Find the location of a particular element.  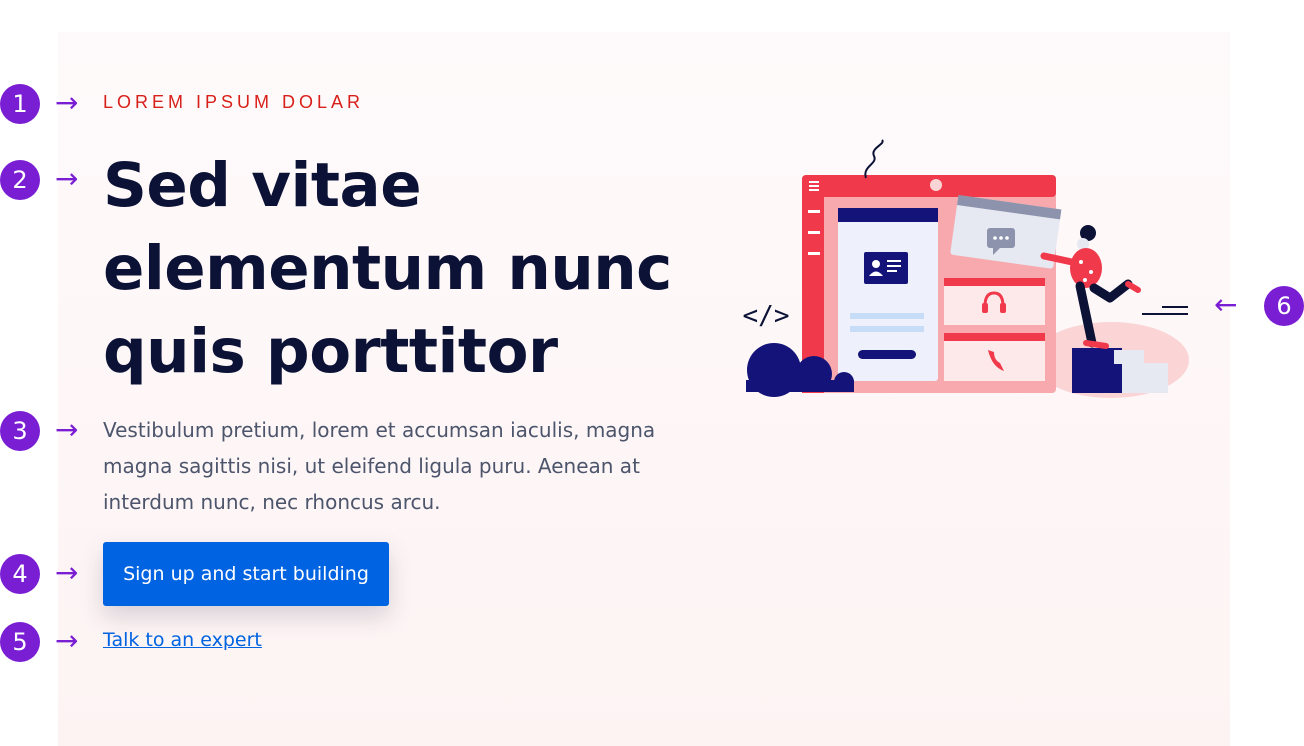

annotation-marker-2: 2 is located at coordinates (20, 180).